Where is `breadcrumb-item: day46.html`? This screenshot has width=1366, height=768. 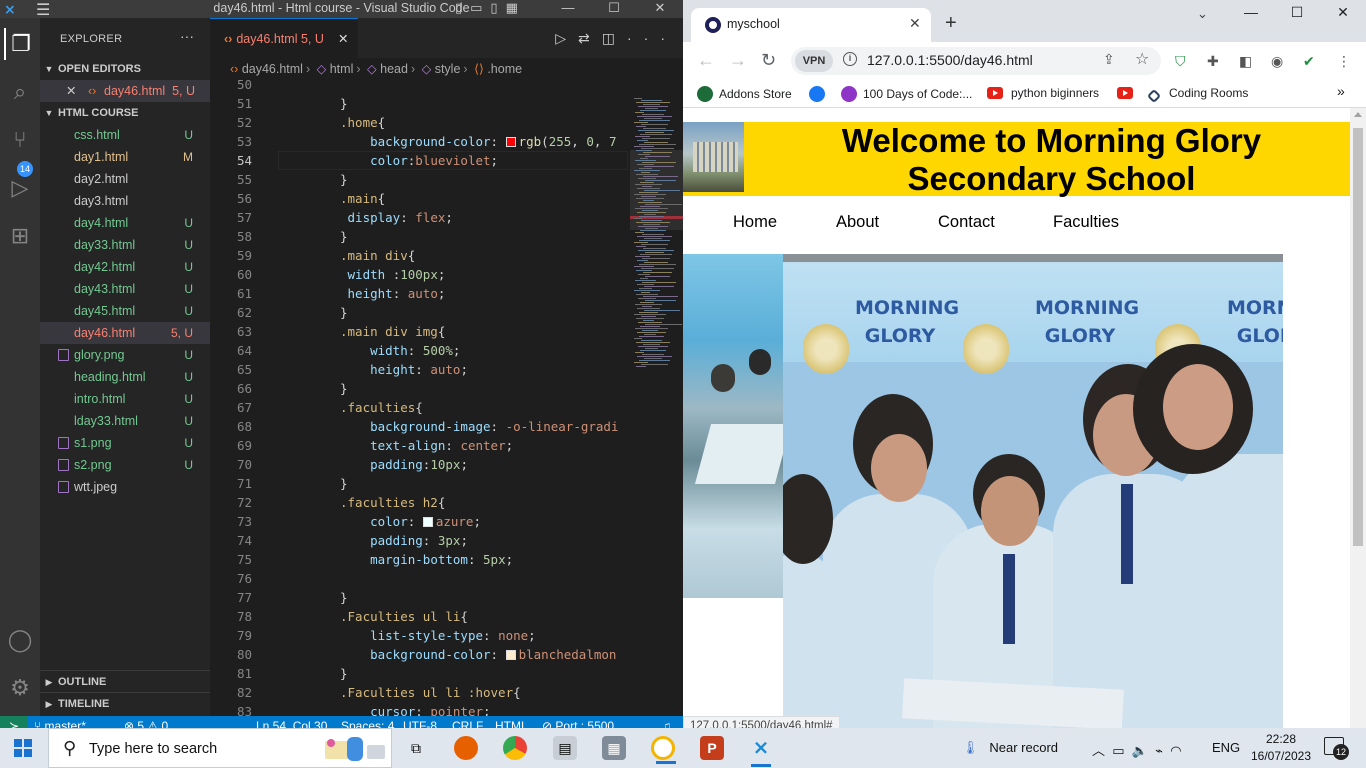
breadcrumb-item: day46.html is located at coordinates (272, 69).